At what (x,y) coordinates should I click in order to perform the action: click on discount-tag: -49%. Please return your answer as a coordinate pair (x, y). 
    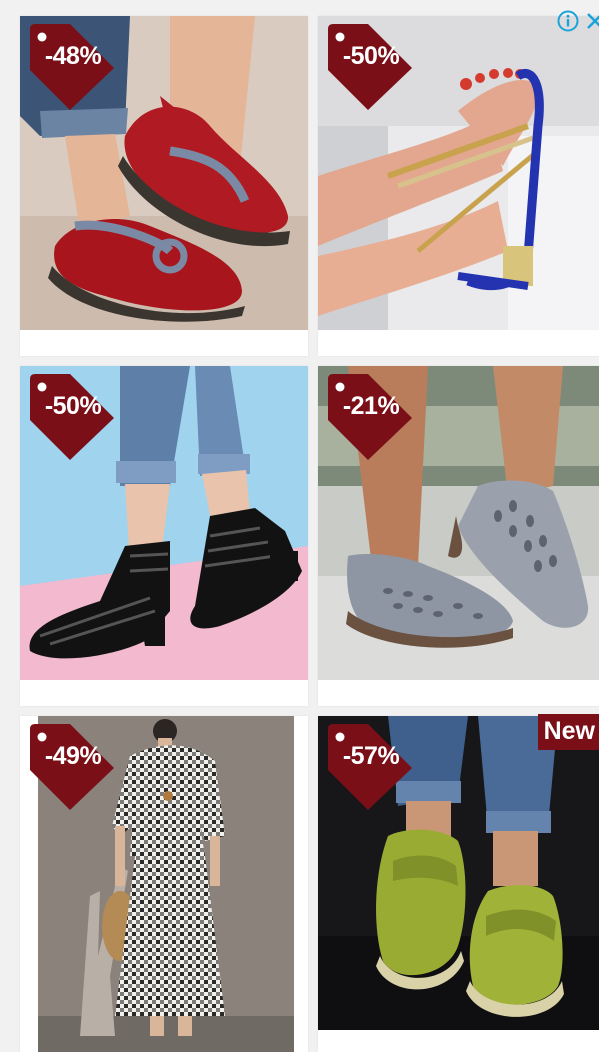
    Looking at the image, I should click on (75, 767).